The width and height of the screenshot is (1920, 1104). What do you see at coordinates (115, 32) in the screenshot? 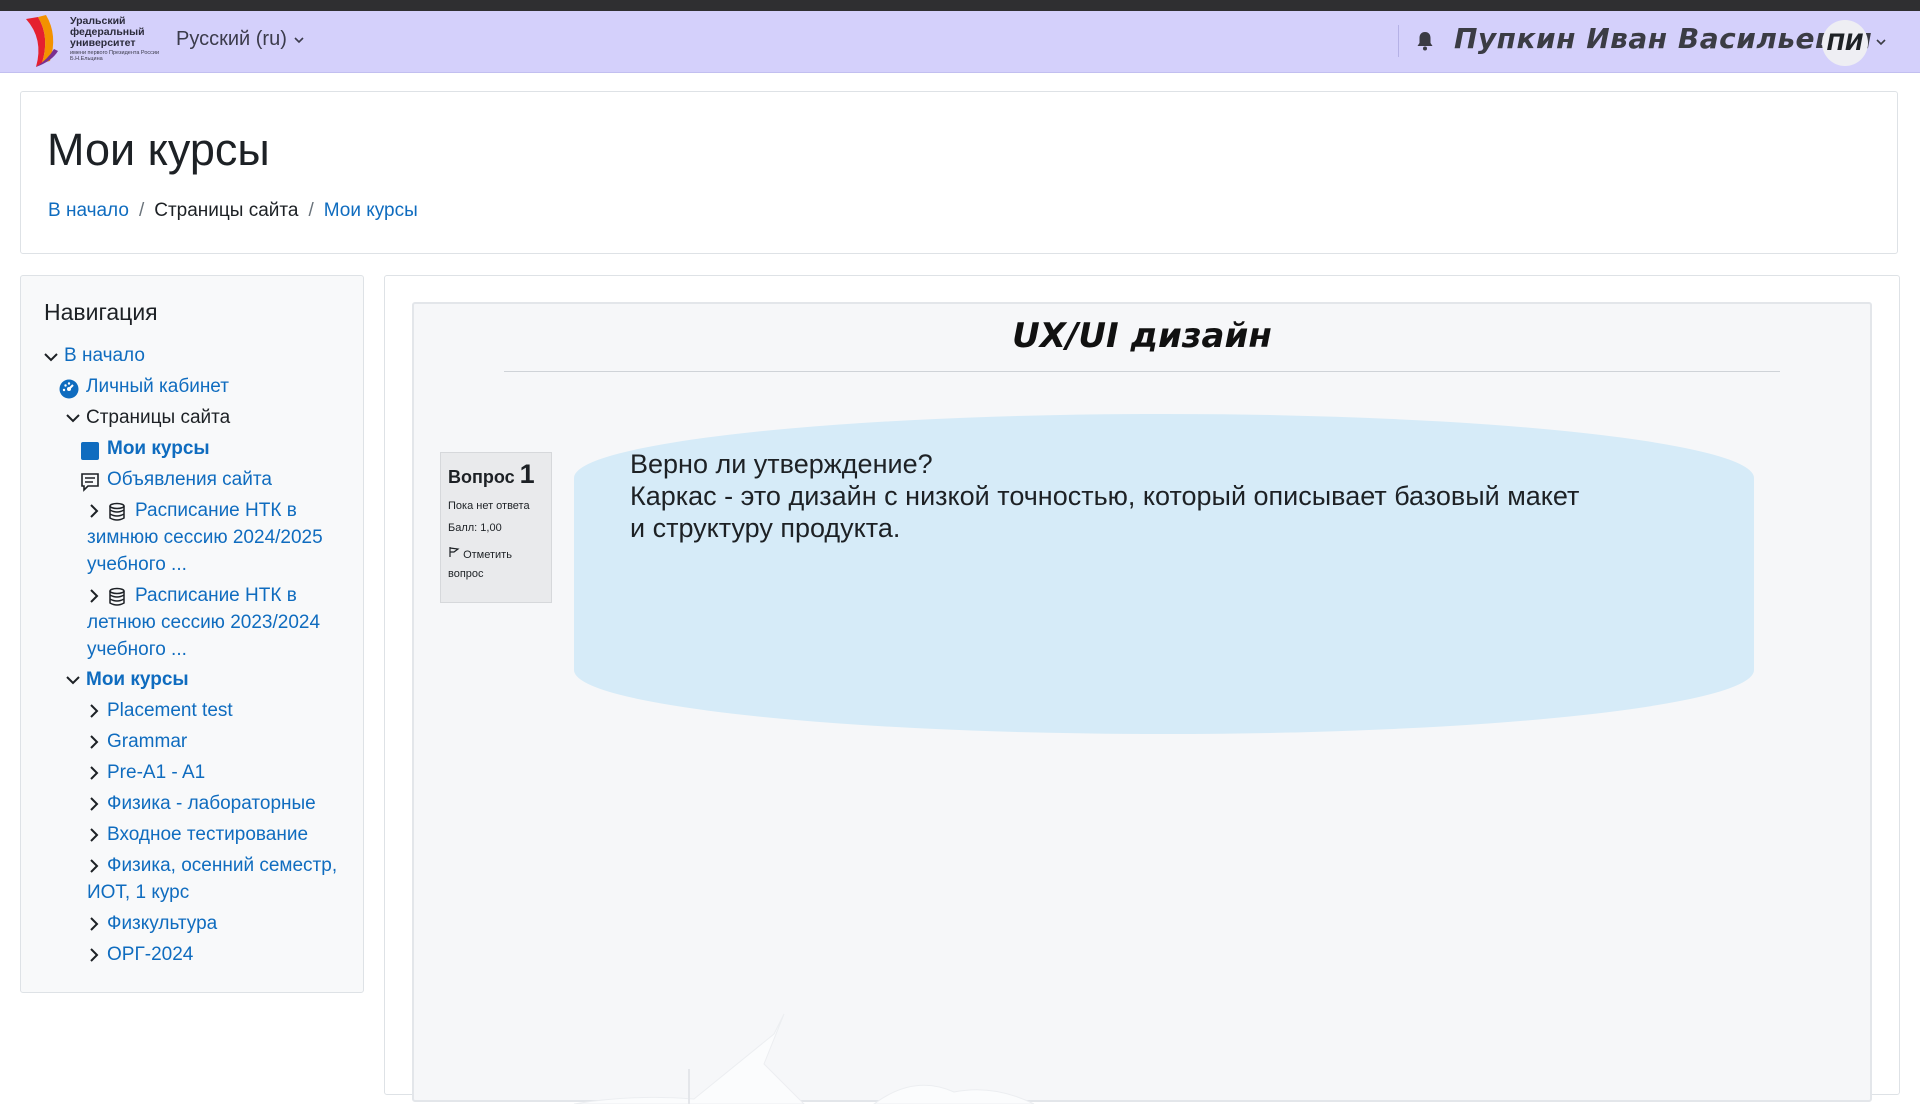
I see `logo-text: Уральский федеральный университет` at bounding box center [115, 32].